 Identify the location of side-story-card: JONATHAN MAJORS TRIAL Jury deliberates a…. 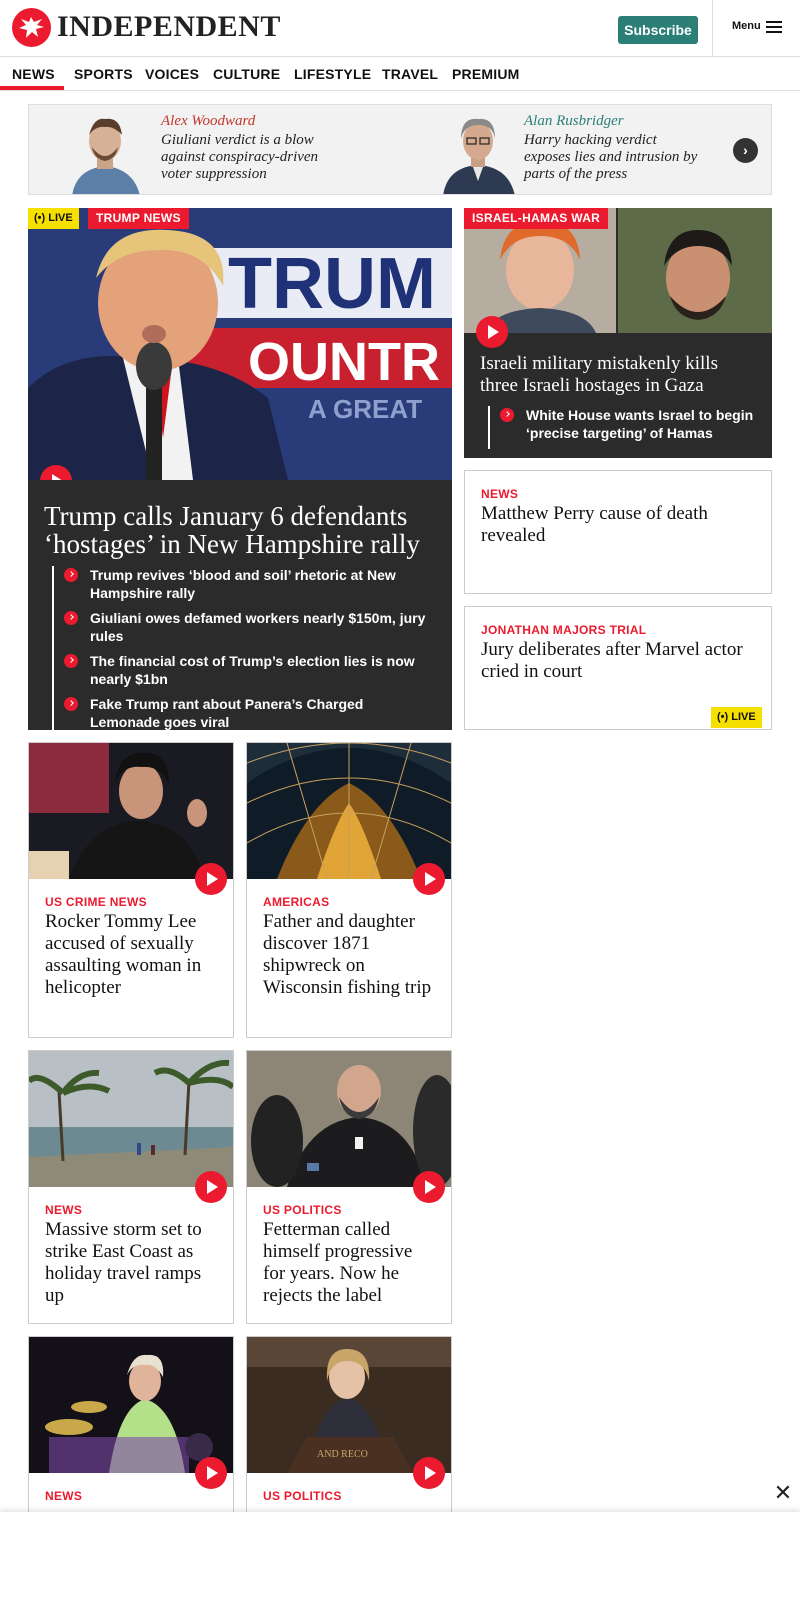
(618, 668).